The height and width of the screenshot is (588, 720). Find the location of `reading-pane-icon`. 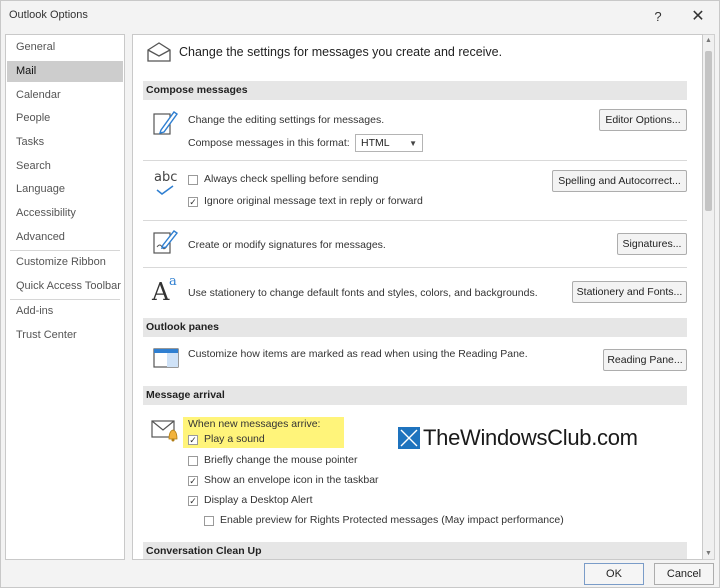

reading-pane-icon is located at coordinates (166, 359).